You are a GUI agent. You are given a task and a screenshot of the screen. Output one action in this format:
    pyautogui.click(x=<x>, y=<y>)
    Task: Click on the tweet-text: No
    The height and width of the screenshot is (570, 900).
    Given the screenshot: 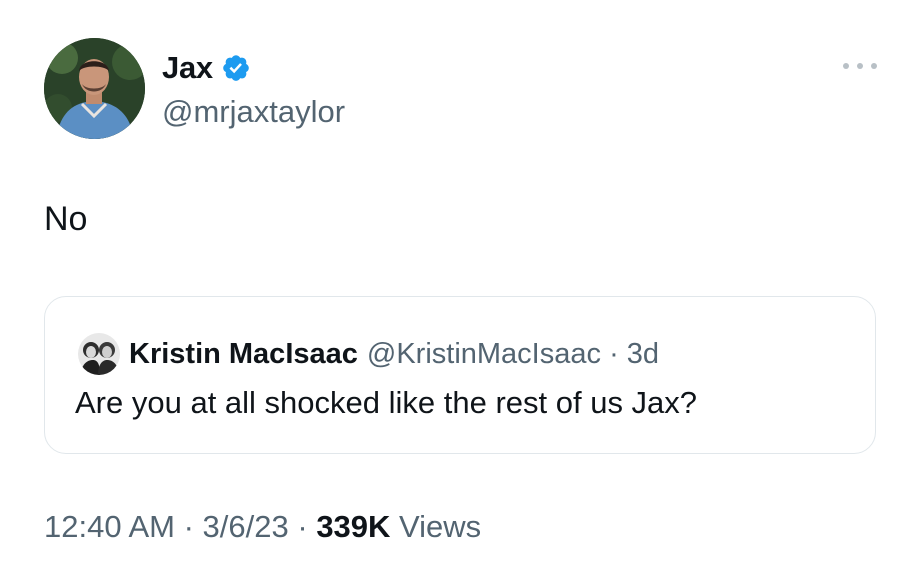 What is the action you would take?
    pyautogui.click(x=66, y=219)
    